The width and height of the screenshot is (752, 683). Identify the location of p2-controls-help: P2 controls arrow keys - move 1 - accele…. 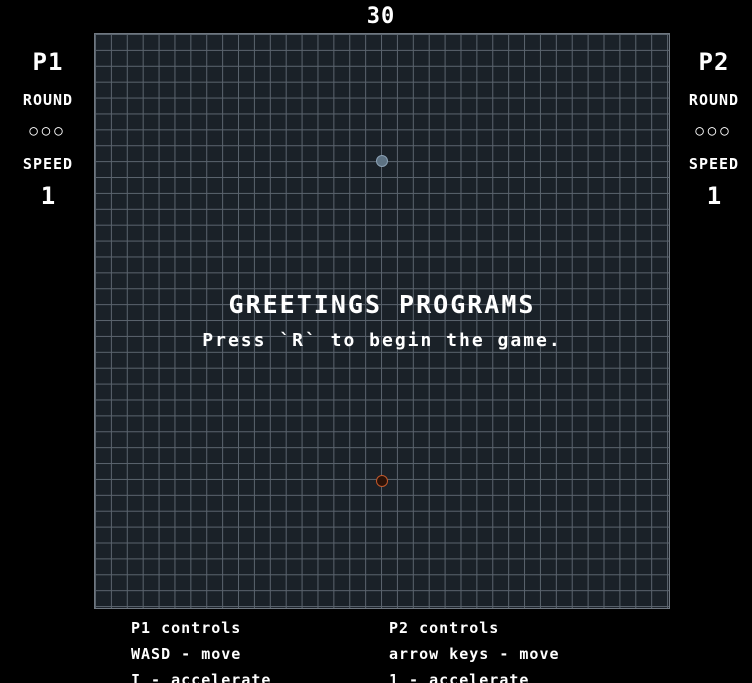
(474, 650).